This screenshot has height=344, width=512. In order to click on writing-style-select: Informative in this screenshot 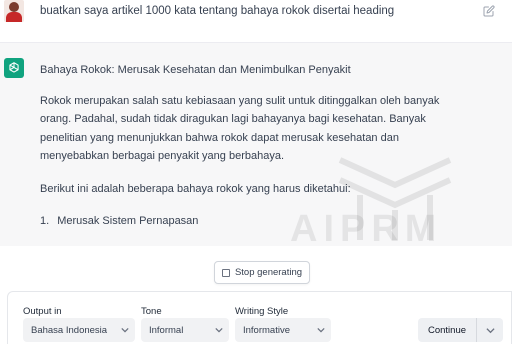, I will do `click(283, 330)`.